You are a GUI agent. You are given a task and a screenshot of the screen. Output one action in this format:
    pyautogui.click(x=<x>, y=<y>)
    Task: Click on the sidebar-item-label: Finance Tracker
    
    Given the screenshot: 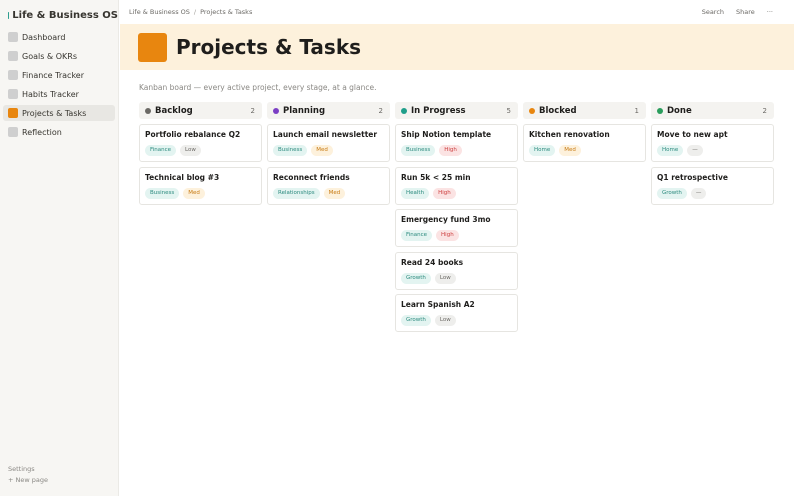 What is the action you would take?
    pyautogui.click(x=53, y=75)
    